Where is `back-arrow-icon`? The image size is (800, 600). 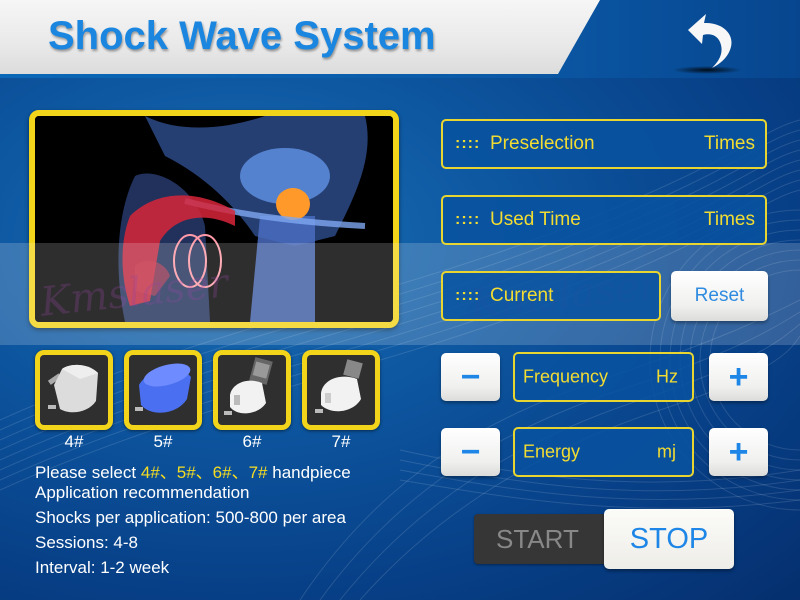 back-arrow-icon is located at coordinates (710, 41).